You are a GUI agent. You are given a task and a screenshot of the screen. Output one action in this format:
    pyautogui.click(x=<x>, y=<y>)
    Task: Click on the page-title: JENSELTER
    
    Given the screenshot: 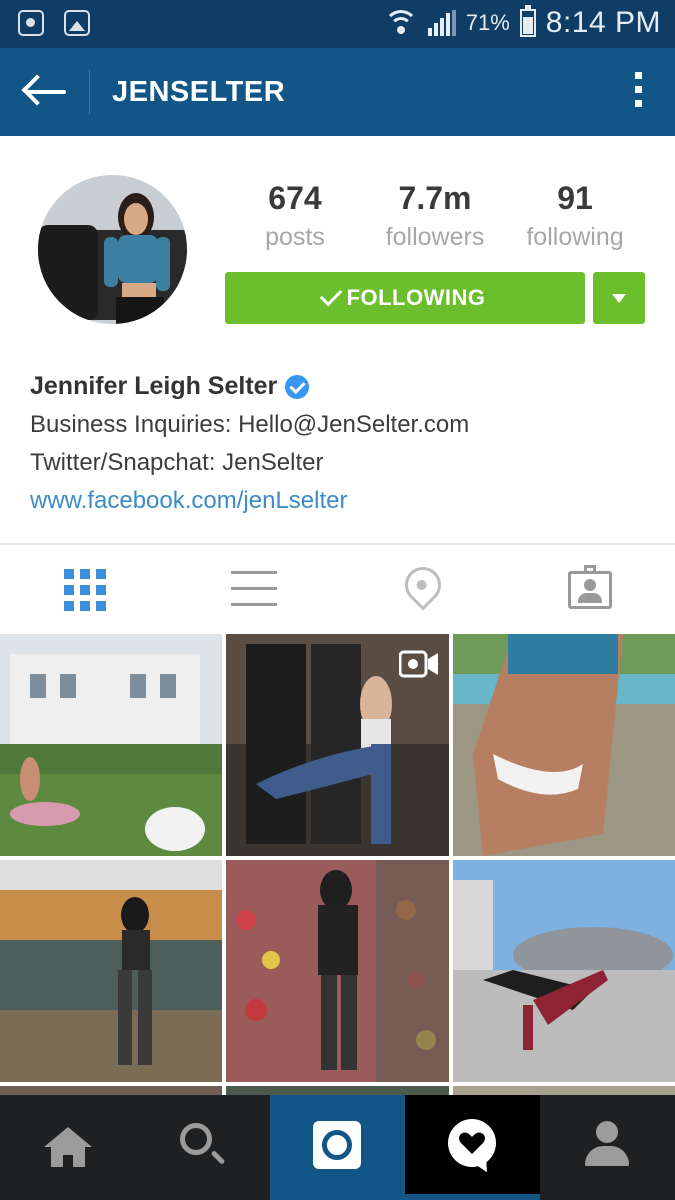 What is the action you would take?
    pyautogui.click(x=199, y=92)
    